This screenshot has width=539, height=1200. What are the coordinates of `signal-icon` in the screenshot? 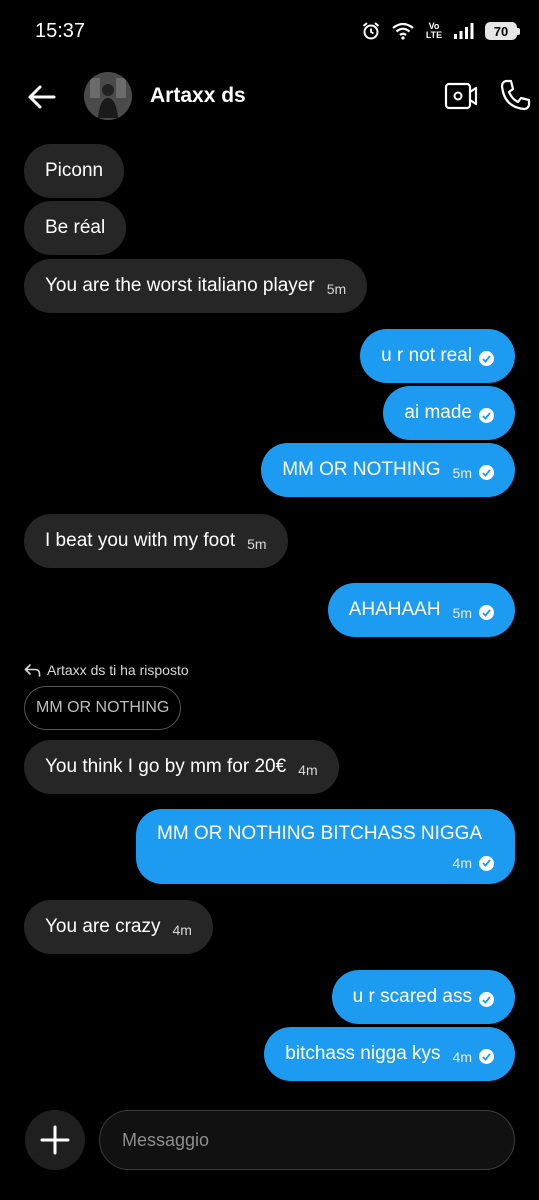 It's located at (464, 31).